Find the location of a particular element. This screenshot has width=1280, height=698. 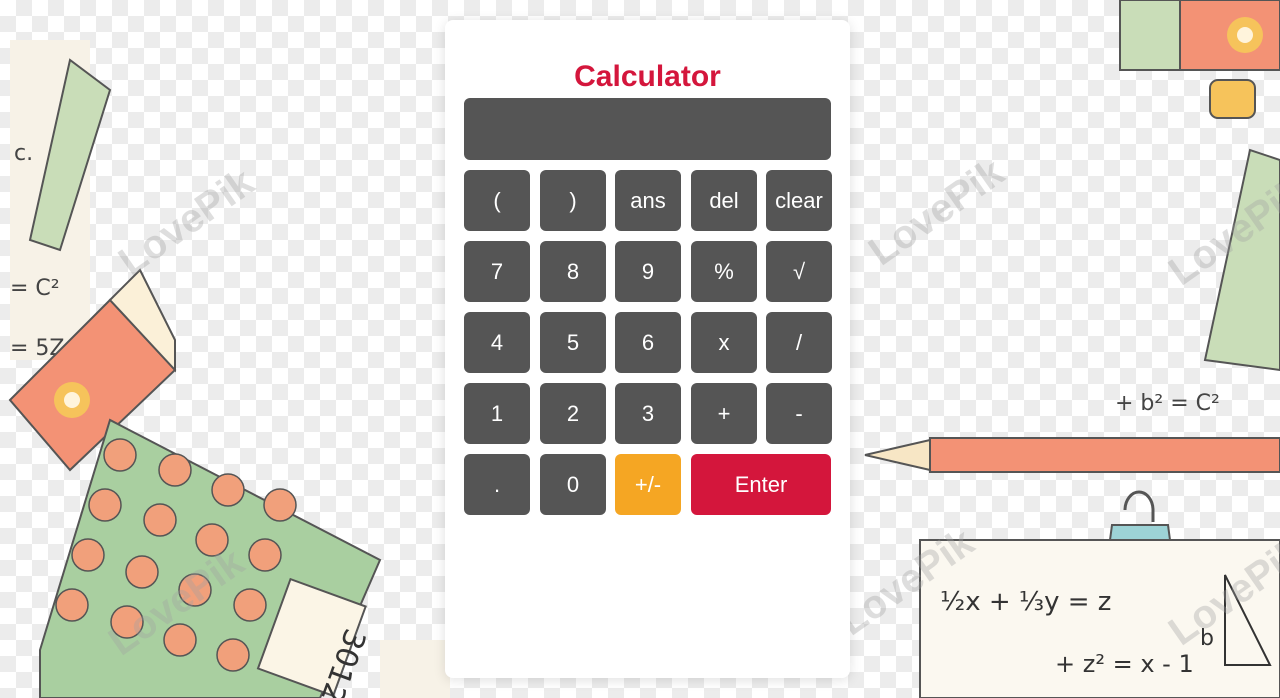

notebook-top-right-icon is located at coordinates (1199, 59).